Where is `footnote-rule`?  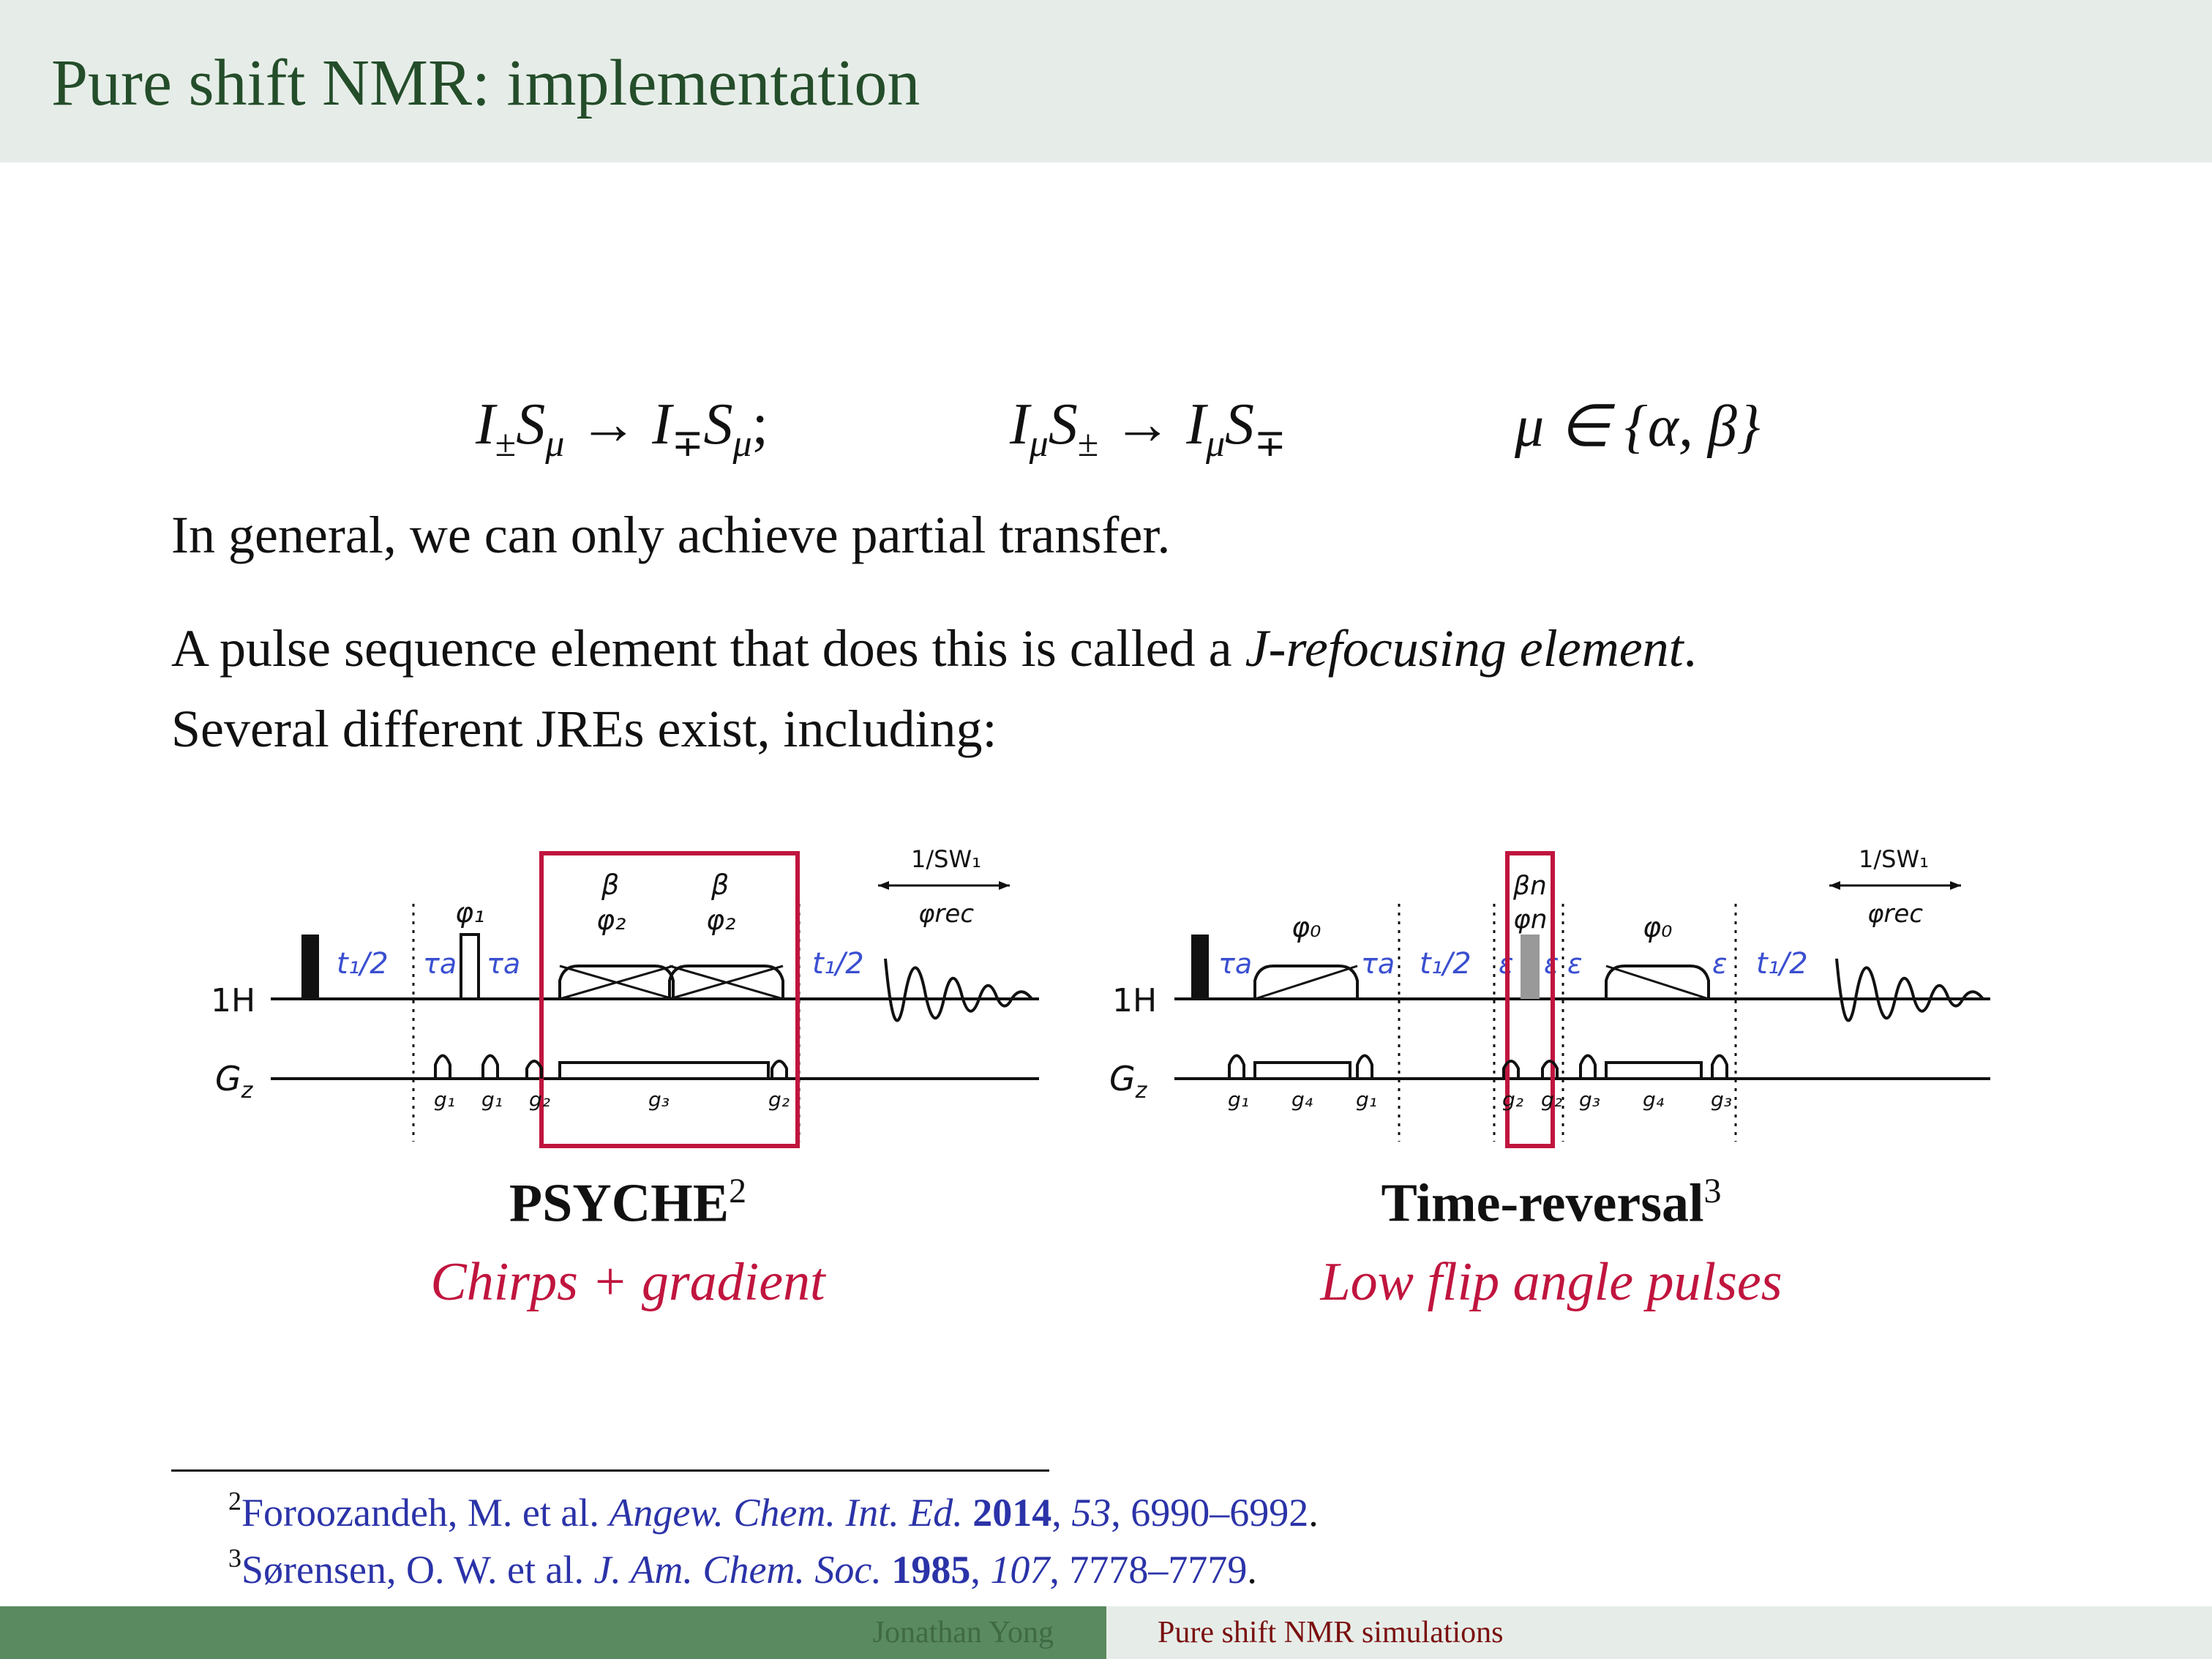
footnote-rule is located at coordinates (610, 1470).